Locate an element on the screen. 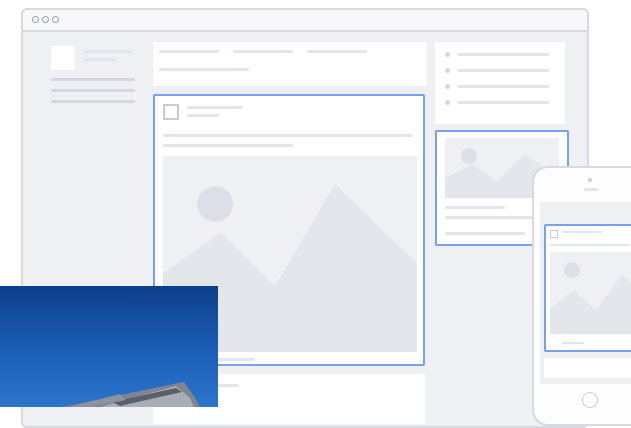 The width and height of the screenshot is (631, 428). phone-speaker is located at coordinates (591, 189).